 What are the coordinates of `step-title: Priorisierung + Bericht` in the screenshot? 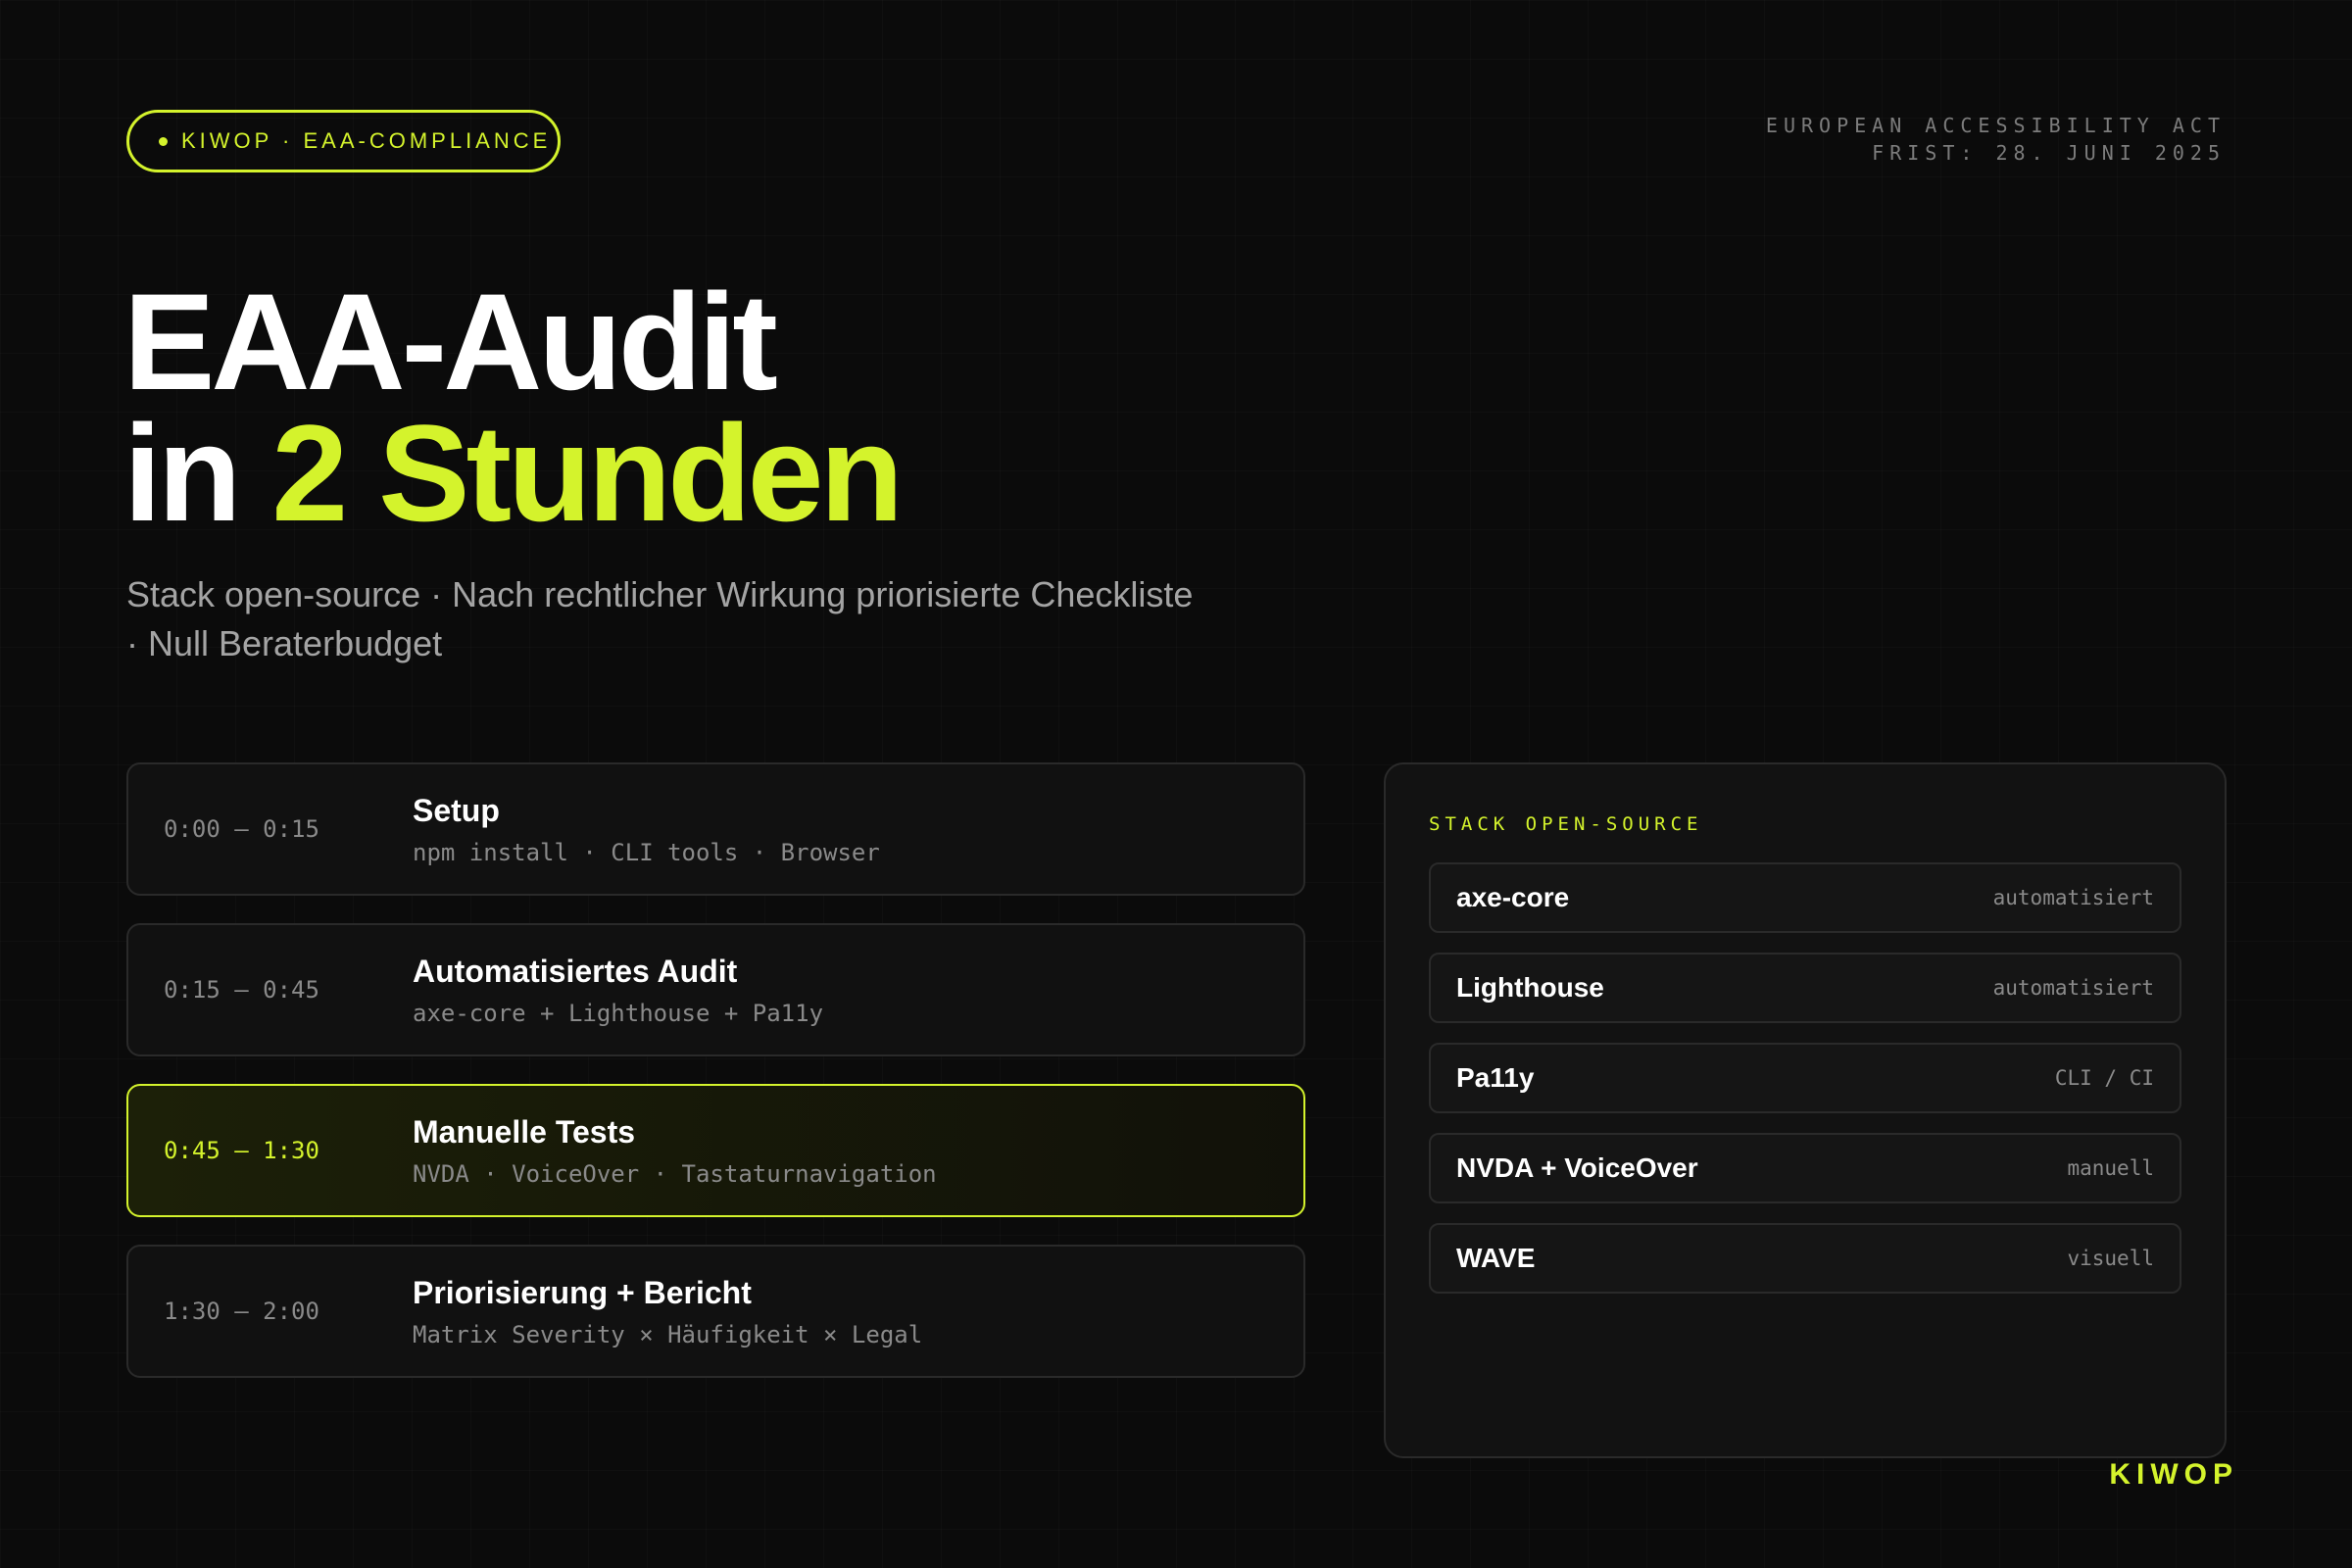 It's located at (582, 1292).